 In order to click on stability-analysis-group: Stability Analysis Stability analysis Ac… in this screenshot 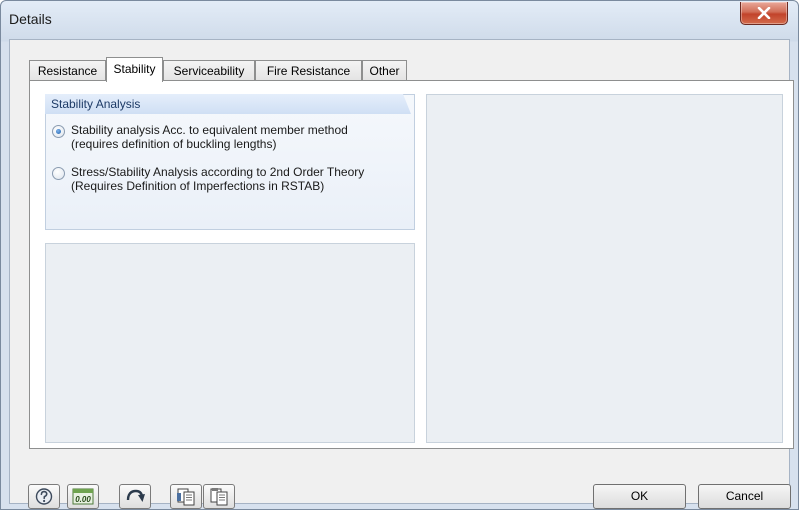, I will do `click(230, 162)`.